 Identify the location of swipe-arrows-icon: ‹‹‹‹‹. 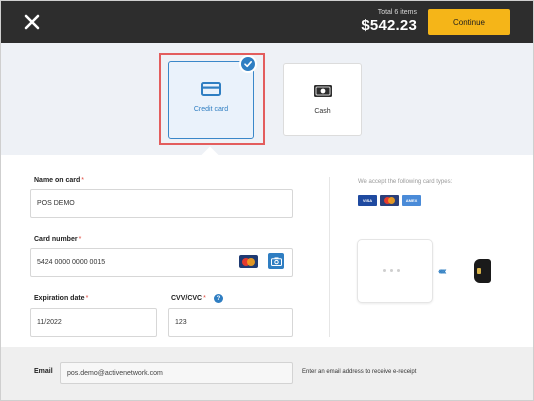
(442, 271).